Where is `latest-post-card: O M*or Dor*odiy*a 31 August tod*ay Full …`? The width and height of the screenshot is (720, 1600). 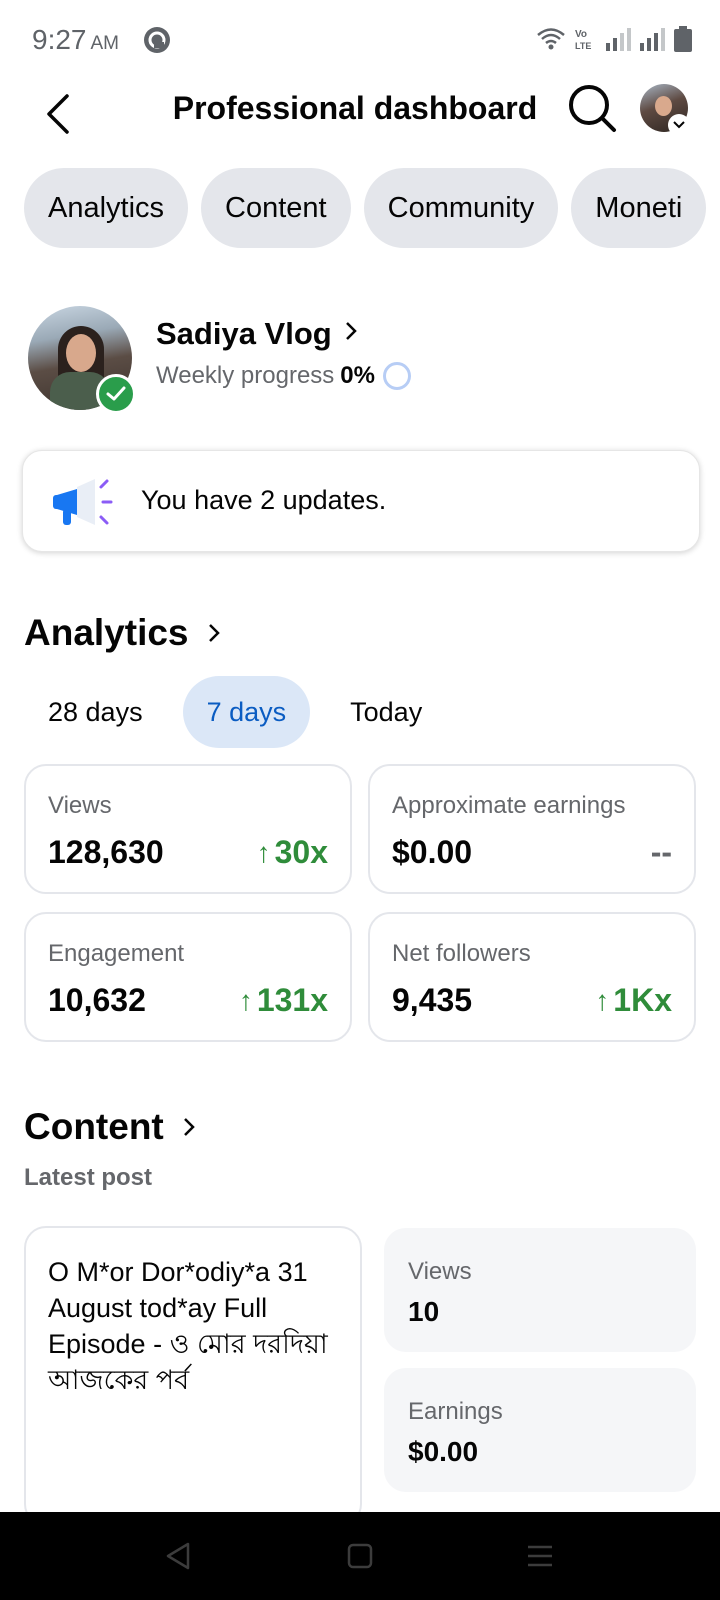 latest-post-card: O M*or Dor*odiy*a 31 August tod*ay Full … is located at coordinates (193, 1376).